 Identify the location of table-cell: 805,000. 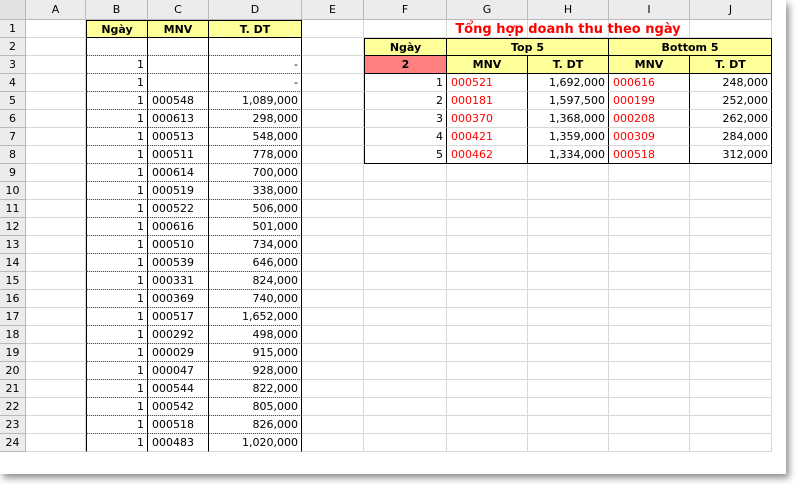
(255, 407).